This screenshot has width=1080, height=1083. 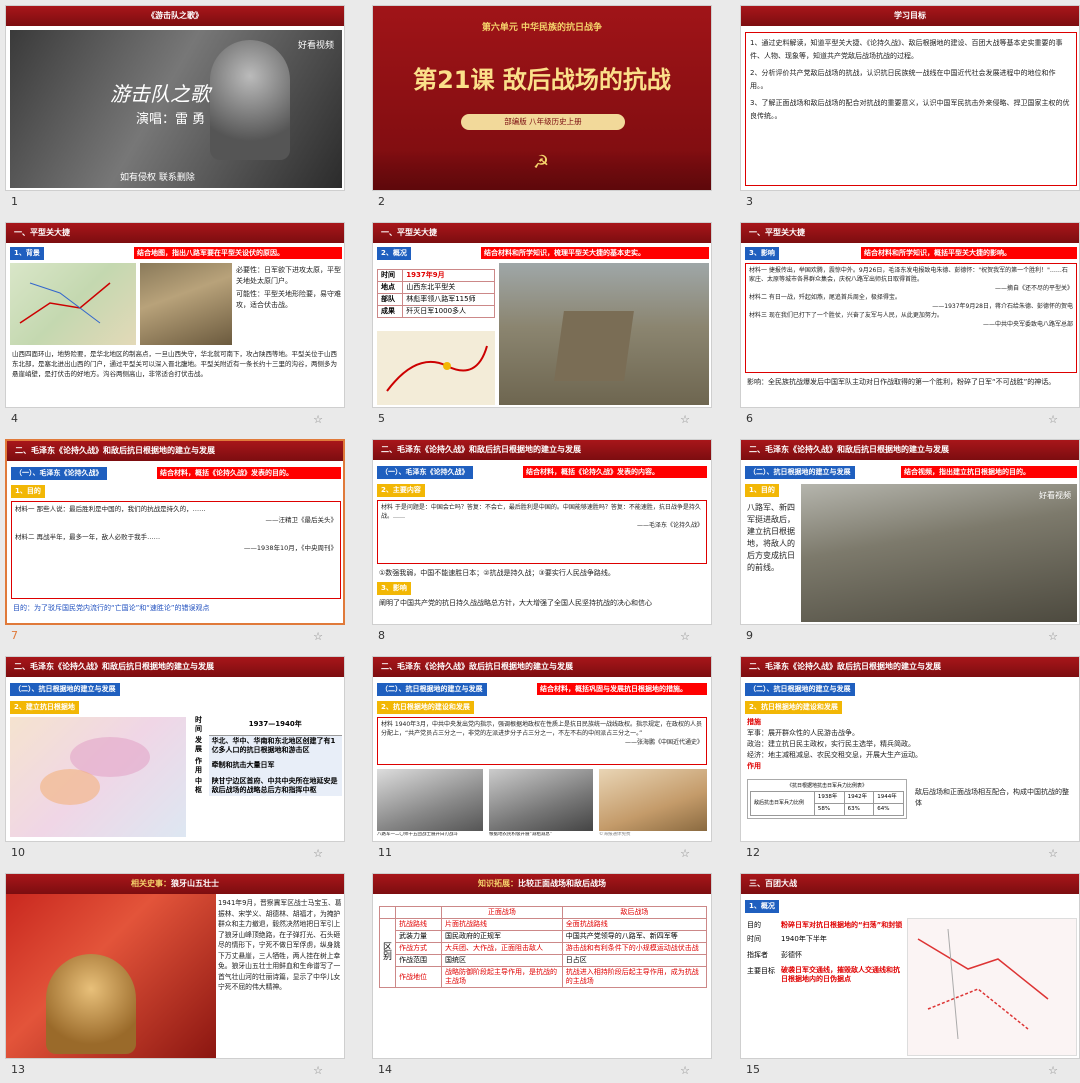 What do you see at coordinates (175, 16) in the screenshot?
I see `slide-title: 《游击队之歌》` at bounding box center [175, 16].